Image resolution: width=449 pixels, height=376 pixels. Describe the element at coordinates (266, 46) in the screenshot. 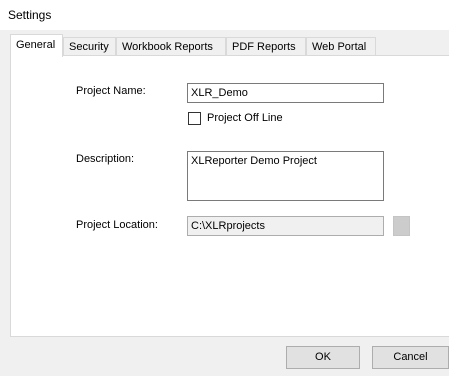

I see `tab-pdf-reports: PDF Reports` at that location.